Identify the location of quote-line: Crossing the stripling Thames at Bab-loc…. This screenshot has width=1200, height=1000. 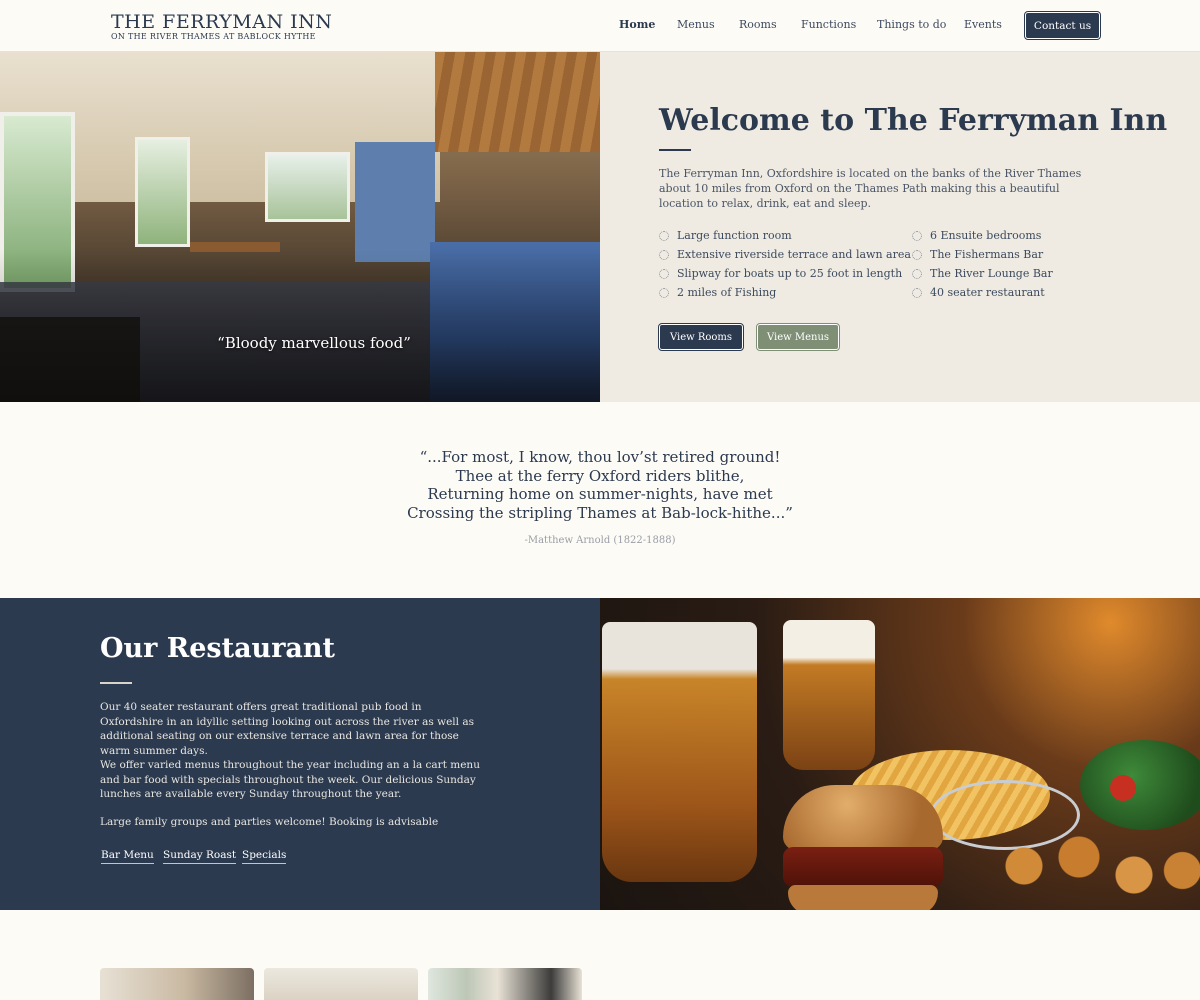
(600, 512).